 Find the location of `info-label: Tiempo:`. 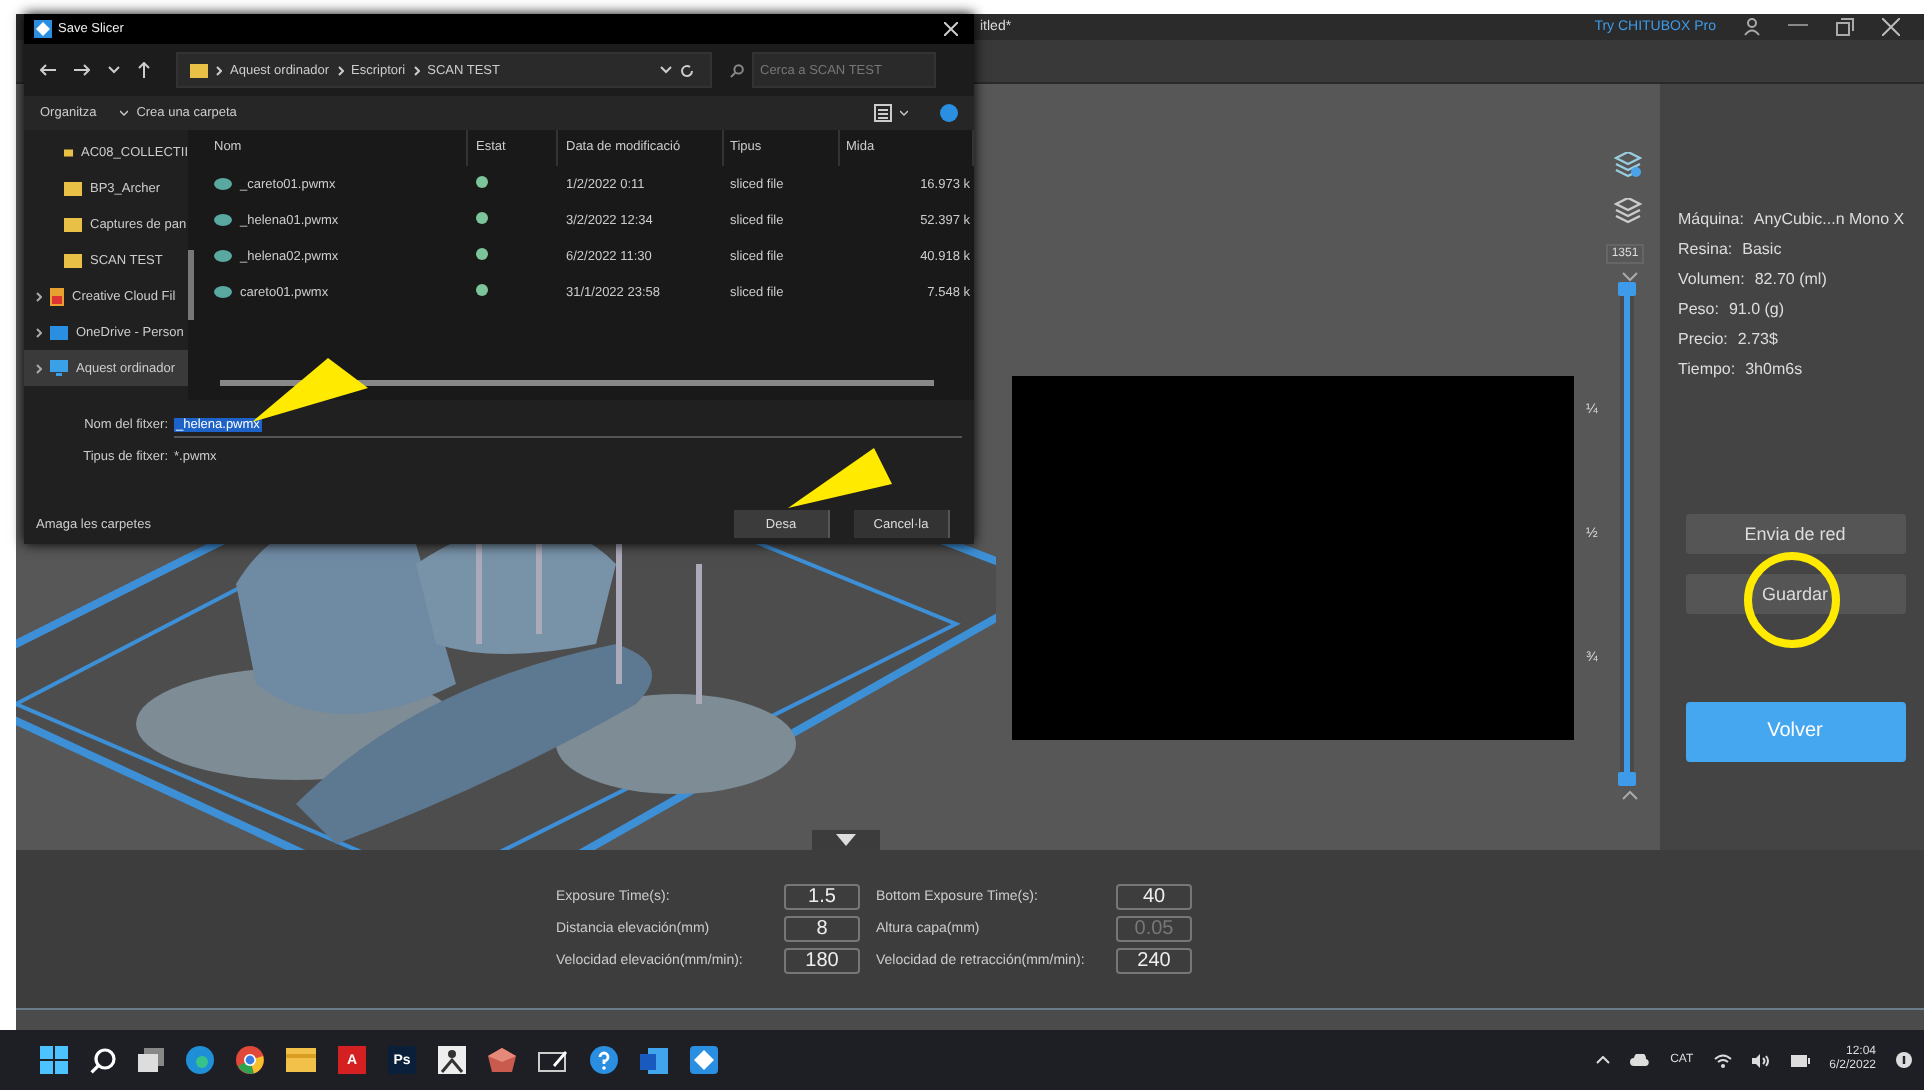

info-label: Tiempo: is located at coordinates (1707, 368).